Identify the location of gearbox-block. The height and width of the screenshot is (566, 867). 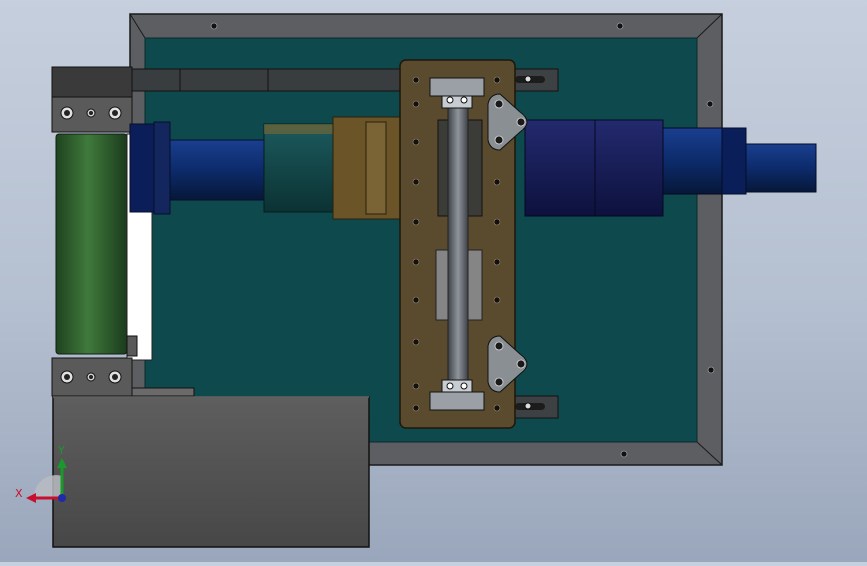
(211, 472).